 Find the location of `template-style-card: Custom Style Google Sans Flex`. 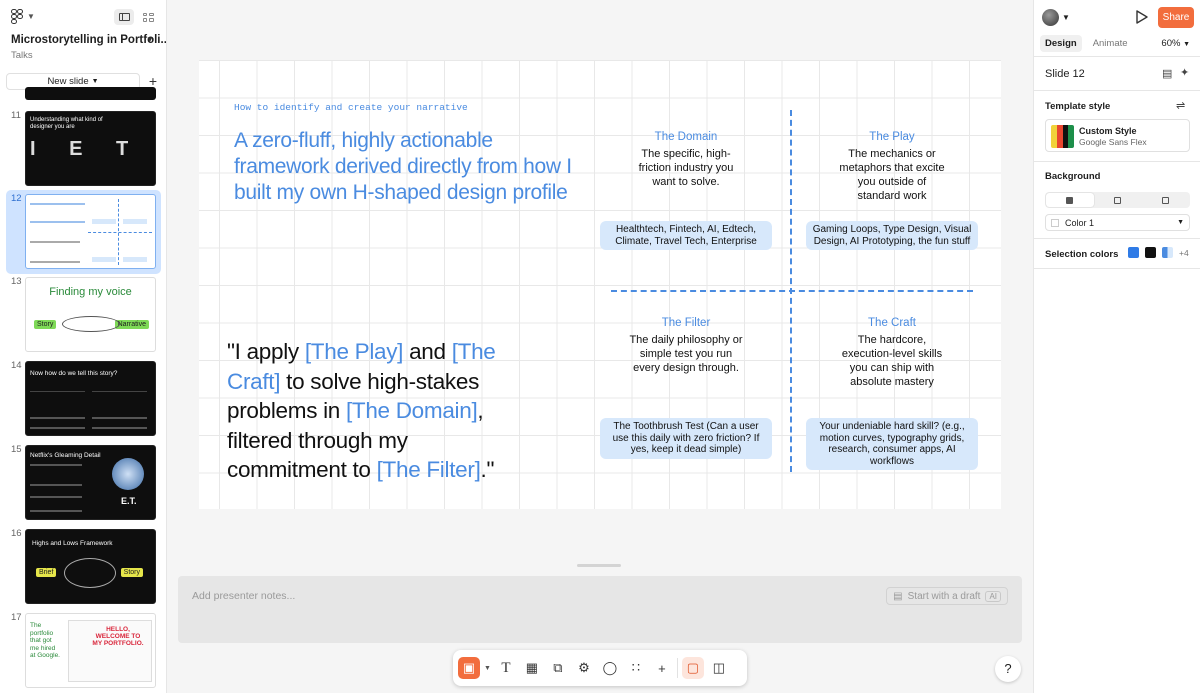

template-style-card: Custom Style Google Sans Flex is located at coordinates (1117, 135).